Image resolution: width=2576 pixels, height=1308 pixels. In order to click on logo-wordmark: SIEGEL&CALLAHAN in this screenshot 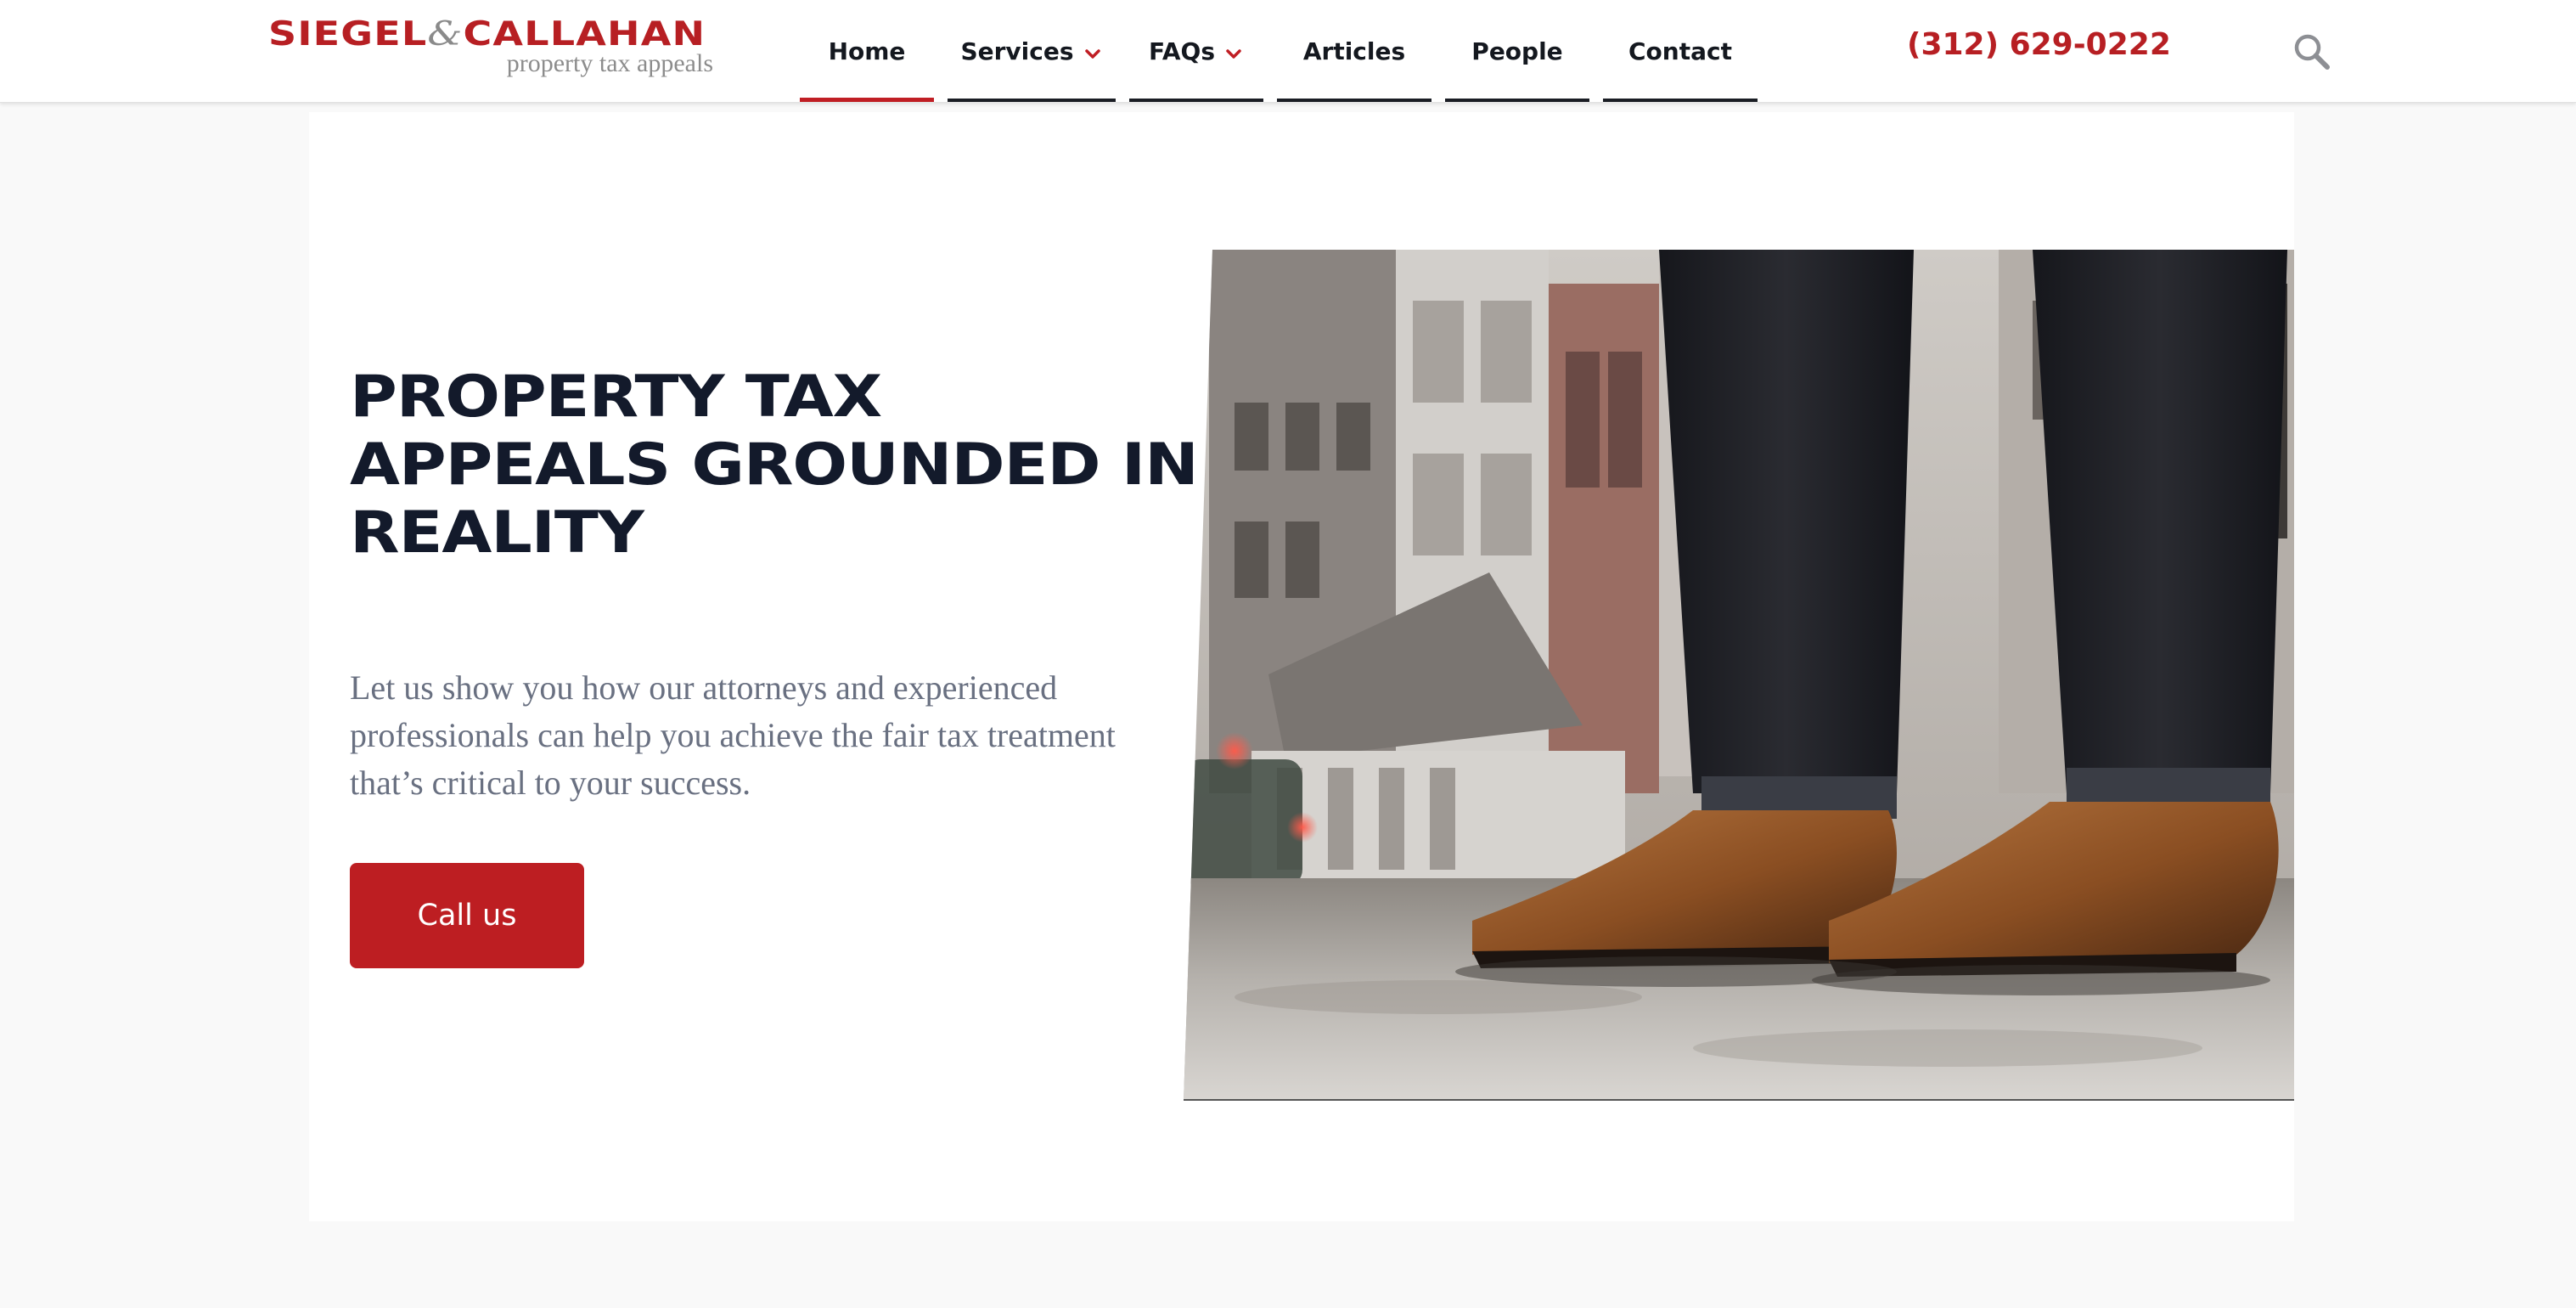, I will do `click(487, 34)`.